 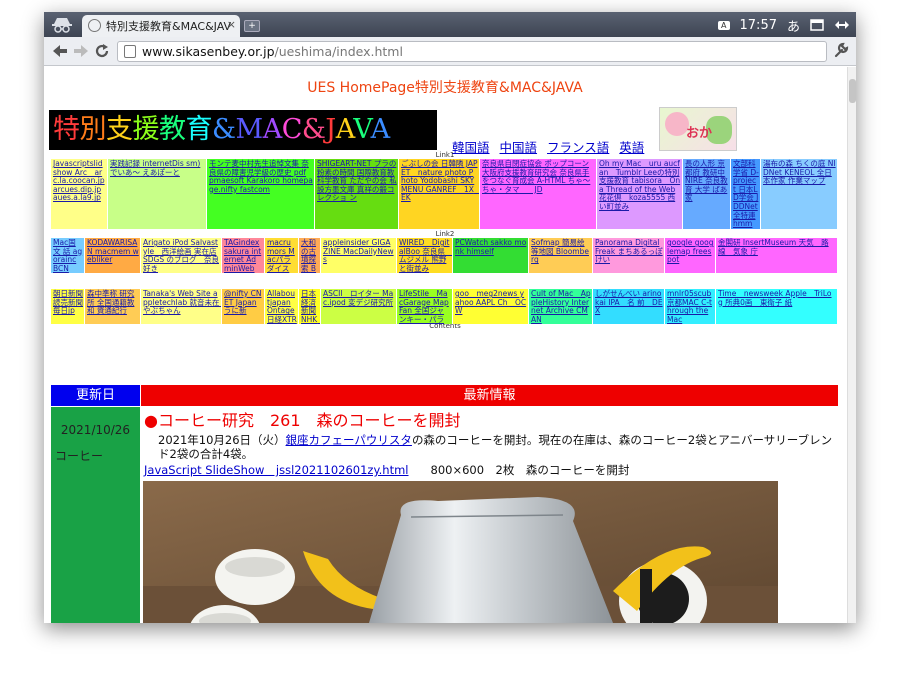 What do you see at coordinates (252, 26) in the screenshot?
I see `new-tab-button: +` at bounding box center [252, 26].